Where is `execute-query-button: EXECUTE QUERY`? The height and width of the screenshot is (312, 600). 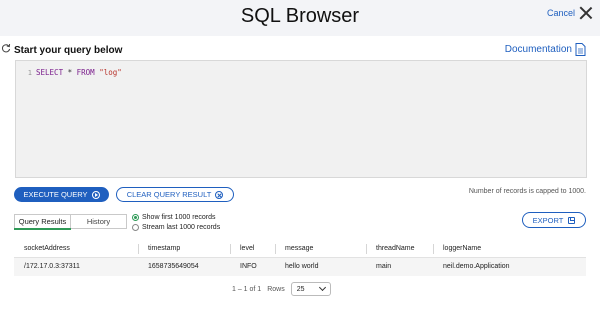
execute-query-button: EXECUTE QUERY is located at coordinates (61, 194).